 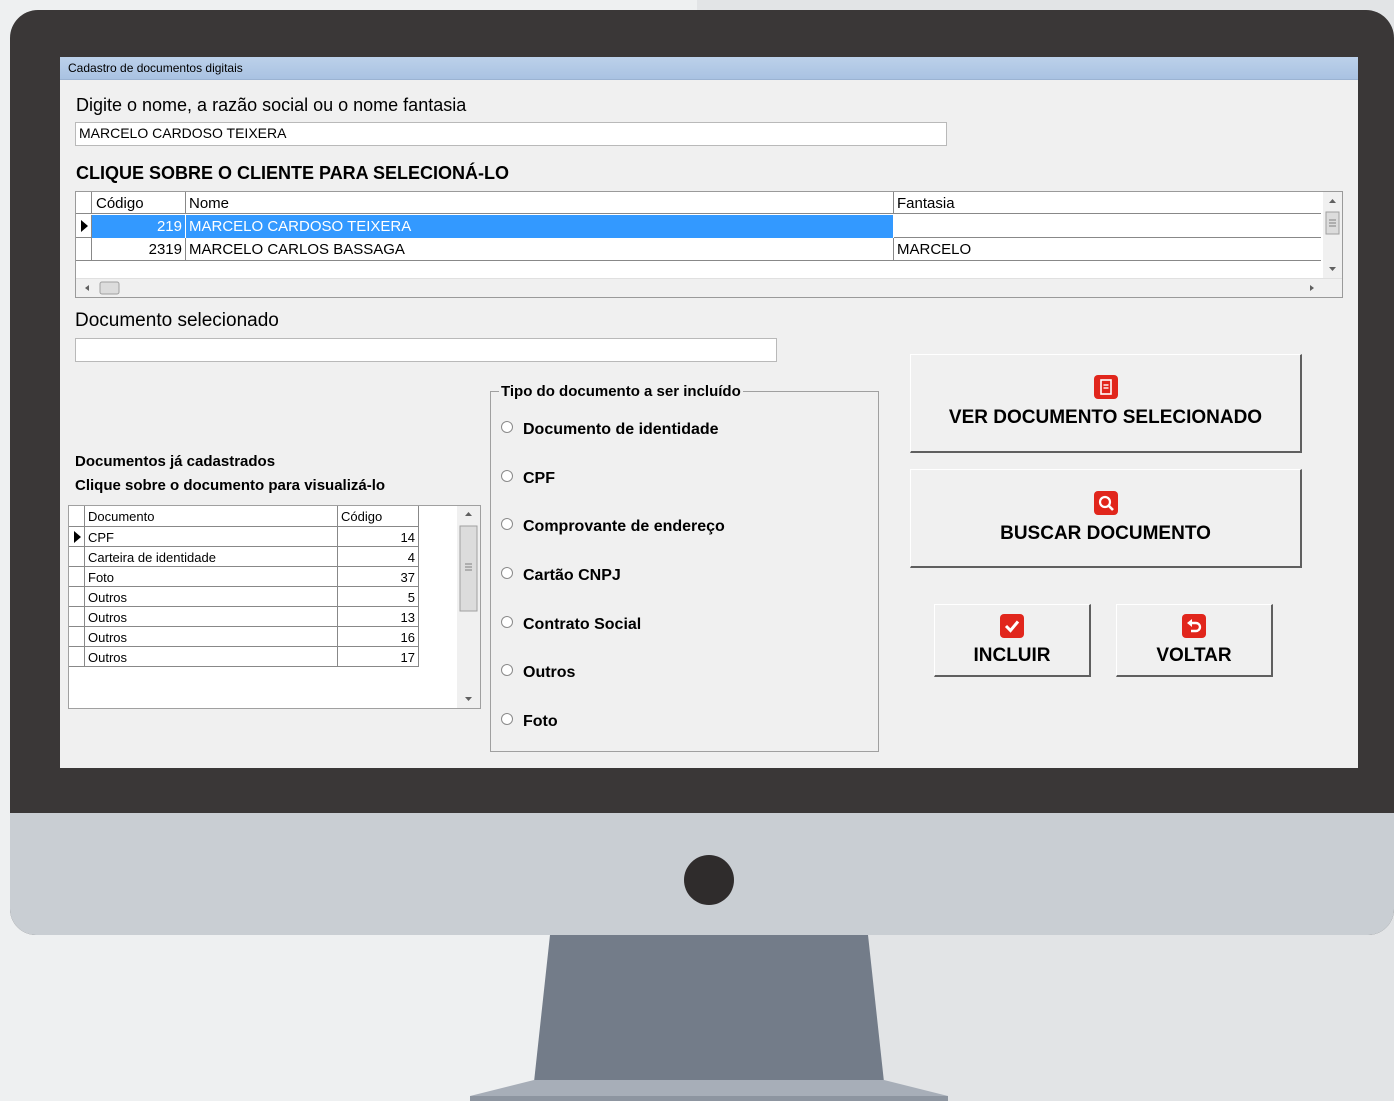 What do you see at coordinates (378, 657) in the screenshot?
I see `doc-cell-codigo: 17` at bounding box center [378, 657].